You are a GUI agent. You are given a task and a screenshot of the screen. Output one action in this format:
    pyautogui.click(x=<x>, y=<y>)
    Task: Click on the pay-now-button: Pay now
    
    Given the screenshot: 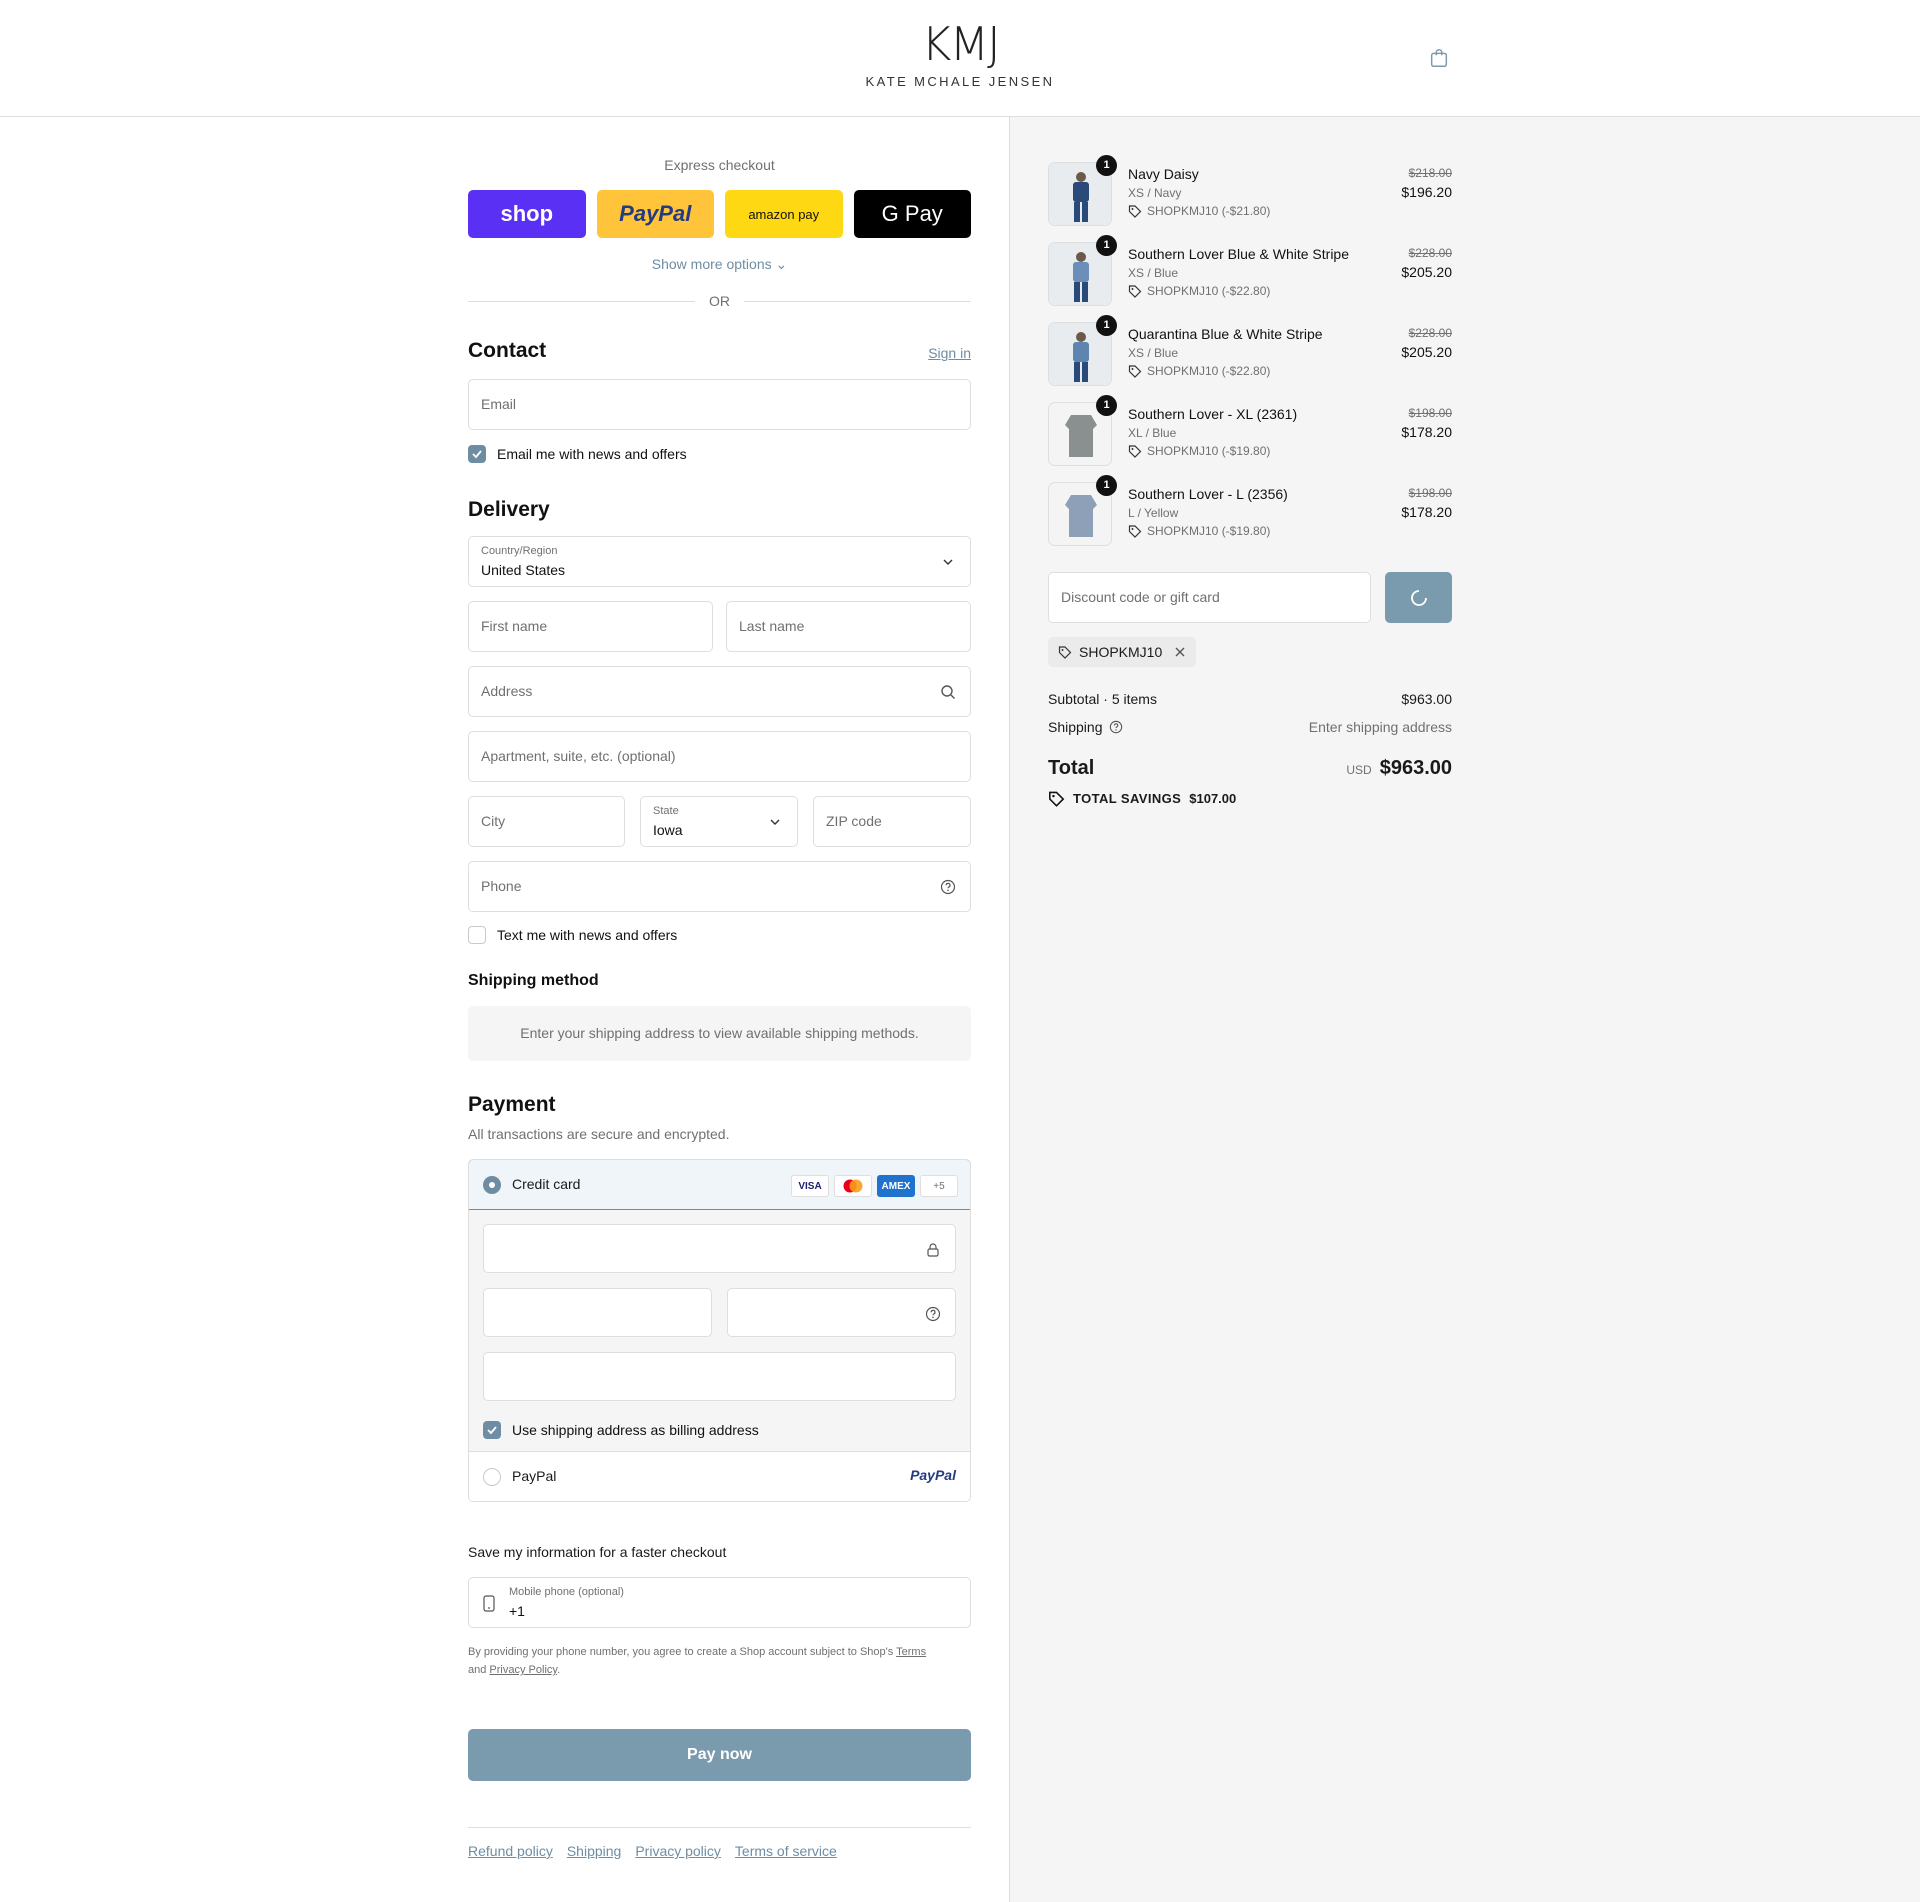 What is the action you would take?
    pyautogui.click(x=719, y=1755)
    